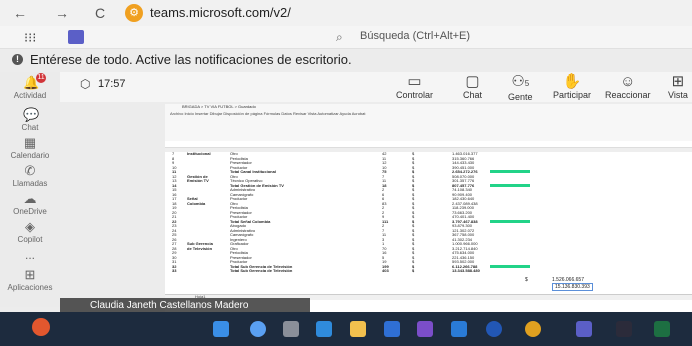 This screenshot has width=692, height=346. What do you see at coordinates (425, 329) in the screenshot?
I see `teams-taskbar-icon` at bounding box center [425, 329].